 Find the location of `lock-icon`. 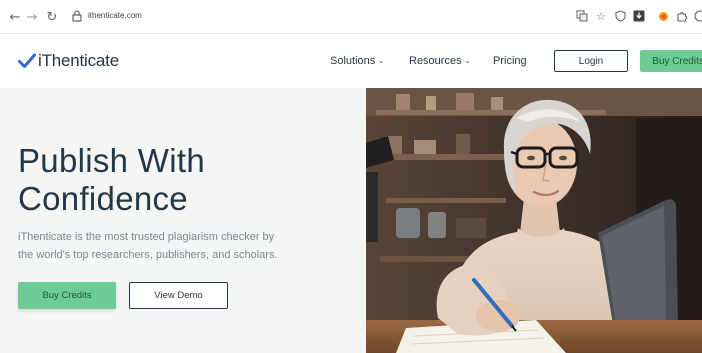

lock-icon is located at coordinates (77, 16).